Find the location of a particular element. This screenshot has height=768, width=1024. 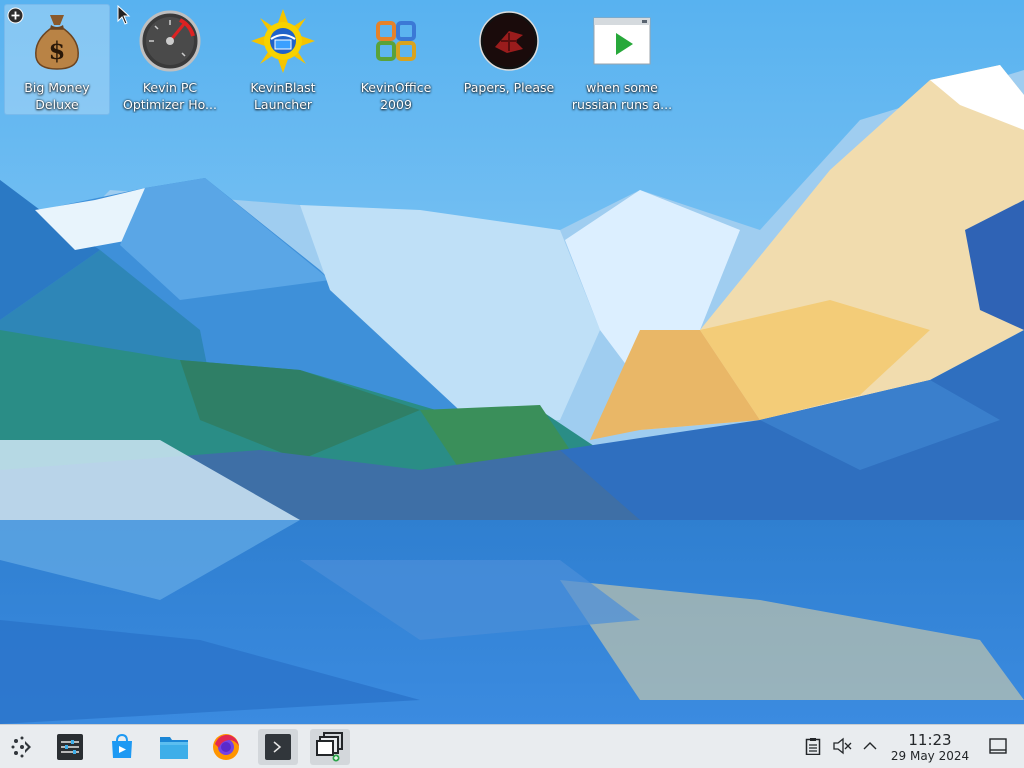

desktop-icon-big-money-deluxe: $ Big Money Deluxe is located at coordinates (57, 59).